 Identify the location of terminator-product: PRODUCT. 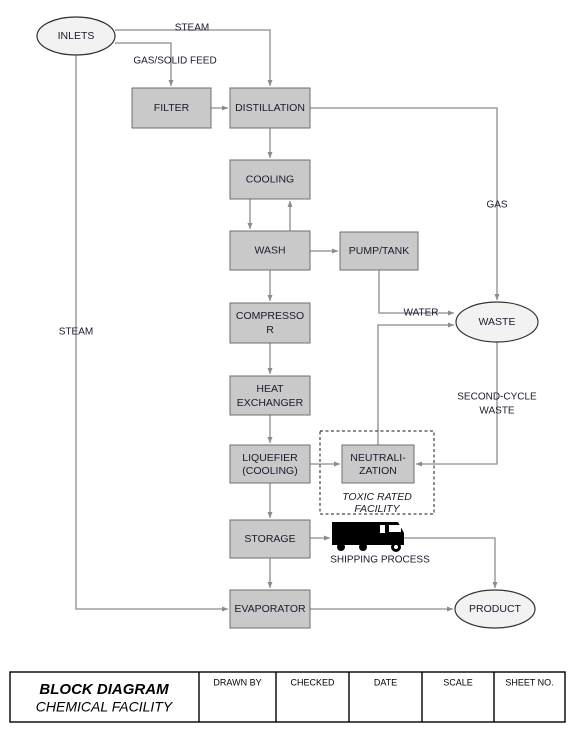
(495, 609).